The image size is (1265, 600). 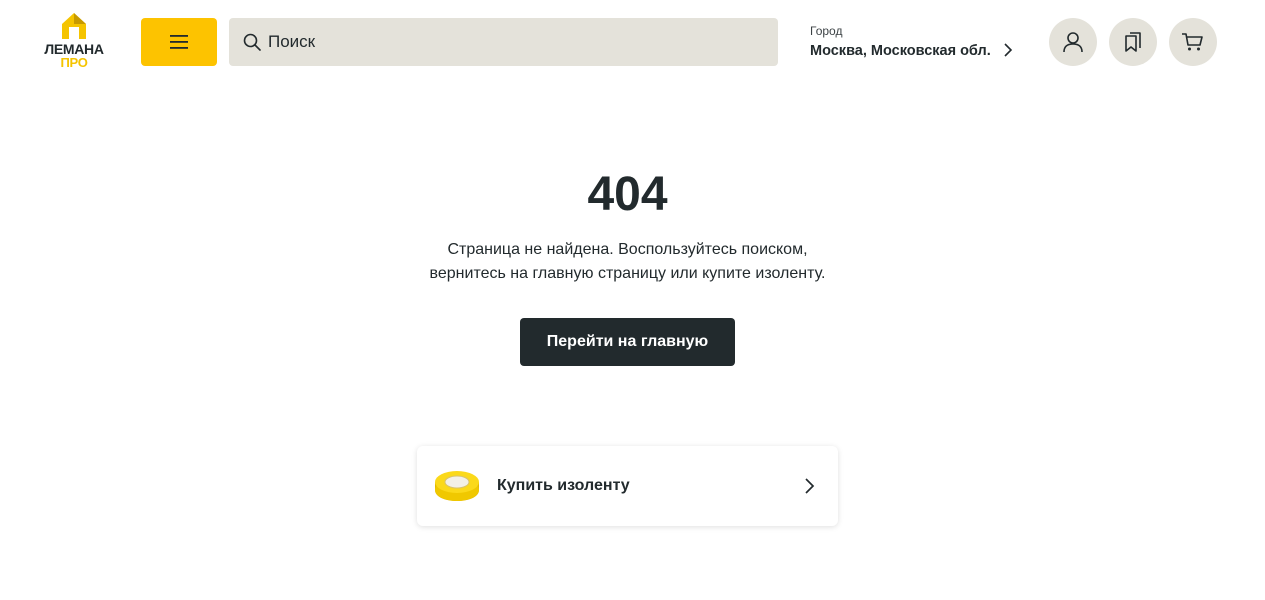 I want to click on city-value: Москва, Московская обл., so click(x=900, y=51).